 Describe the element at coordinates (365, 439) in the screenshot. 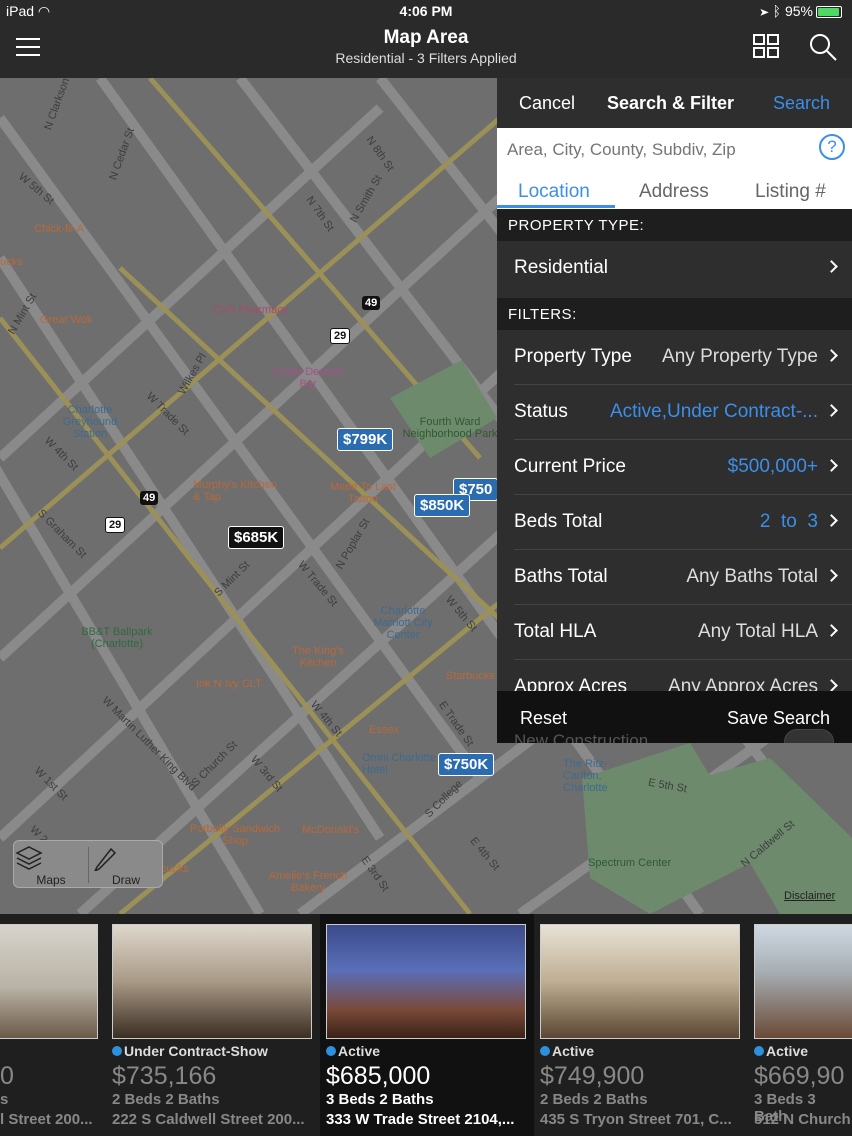

I see `price-pin: $799K` at that location.